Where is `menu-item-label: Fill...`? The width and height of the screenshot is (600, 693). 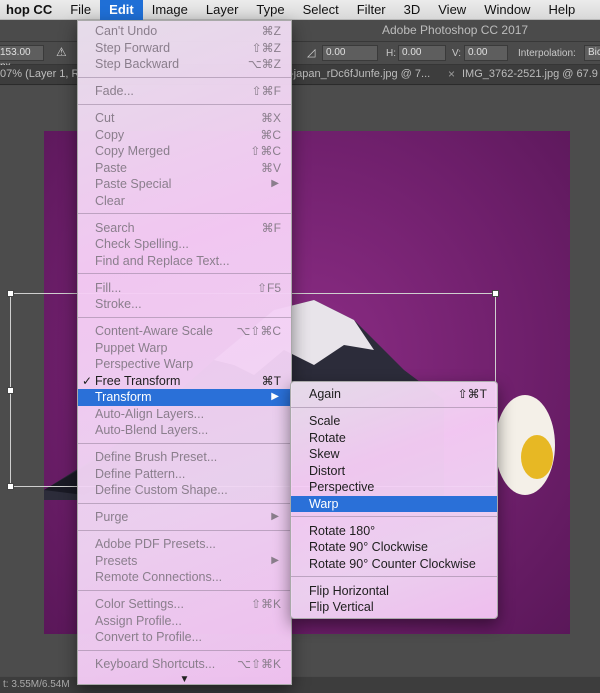 menu-item-label: Fill... is located at coordinates (108, 287).